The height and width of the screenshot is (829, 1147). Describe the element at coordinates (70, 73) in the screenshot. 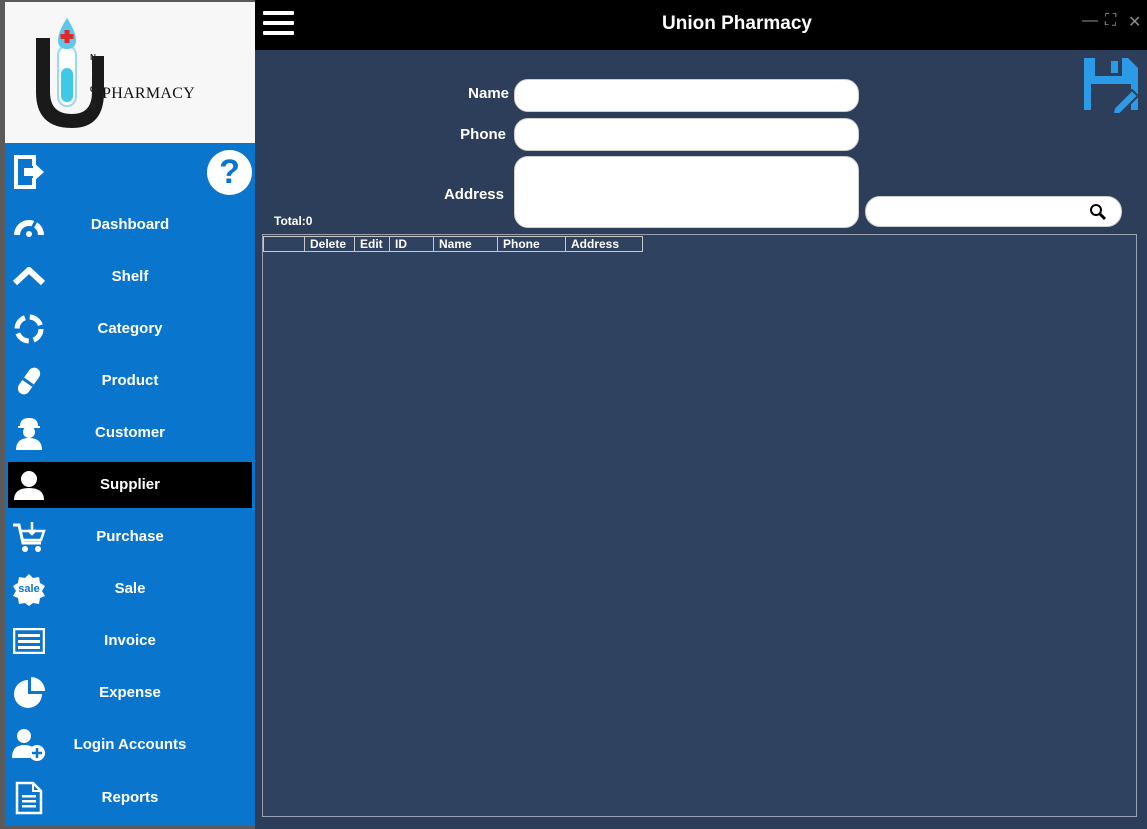

I see `logo-u-flask-icon` at that location.